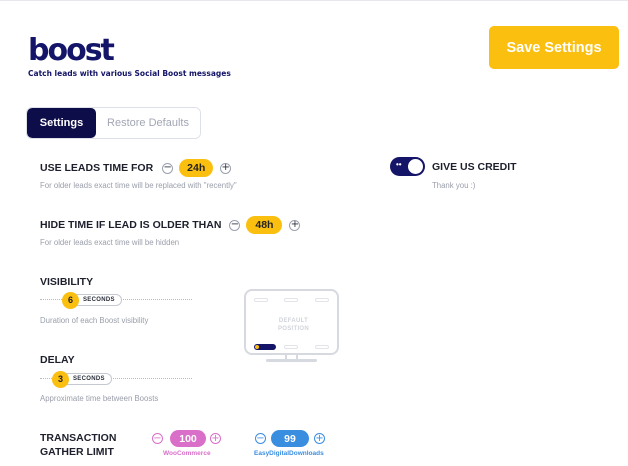 This screenshot has height=466, width=628. Describe the element at coordinates (94, 320) in the screenshot. I see `visibility-description: Duration of each Boost visibility` at that location.